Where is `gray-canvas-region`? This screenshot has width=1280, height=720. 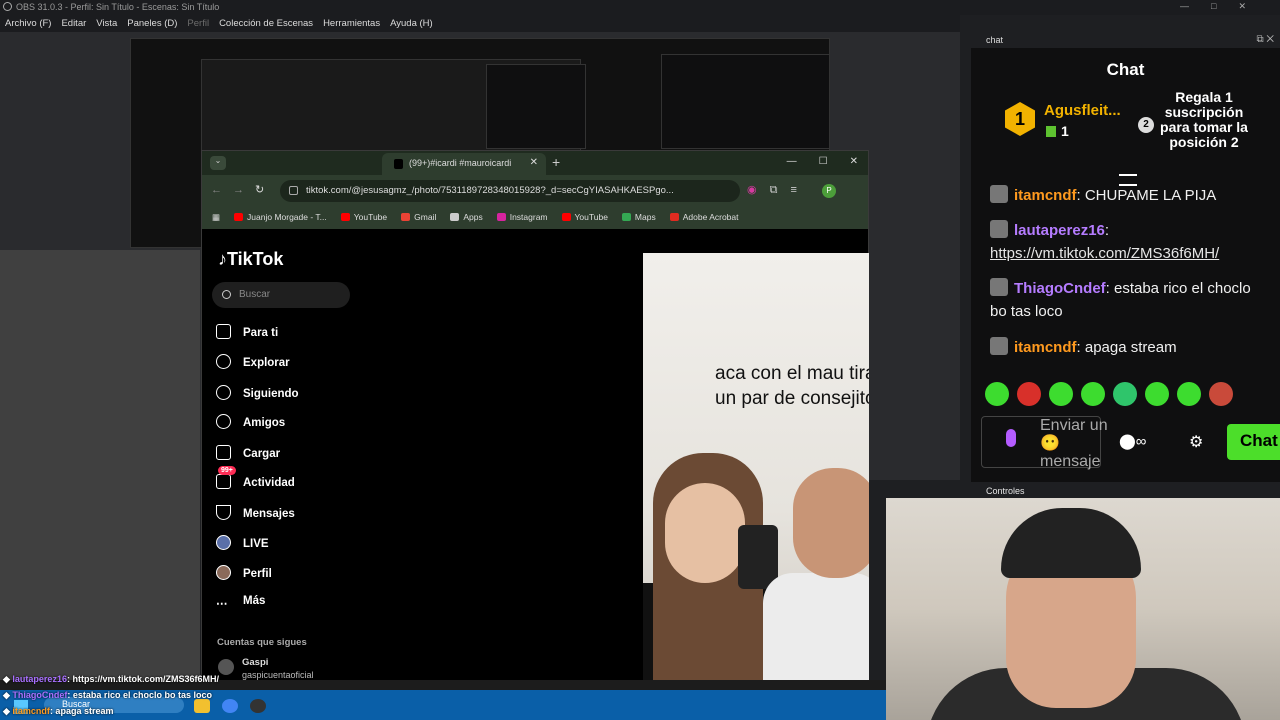
gray-canvas-region is located at coordinates (100, 465).